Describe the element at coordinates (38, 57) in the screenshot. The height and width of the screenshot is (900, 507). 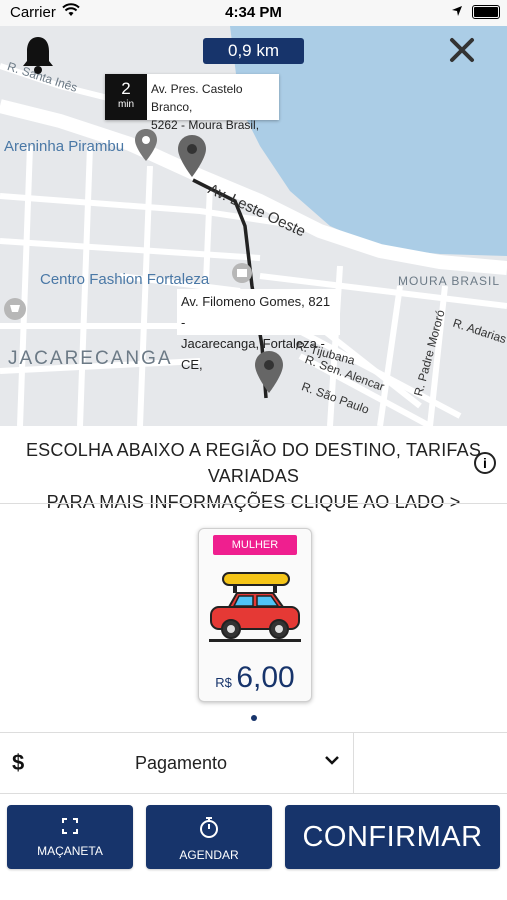
I see `bell-icon` at that location.